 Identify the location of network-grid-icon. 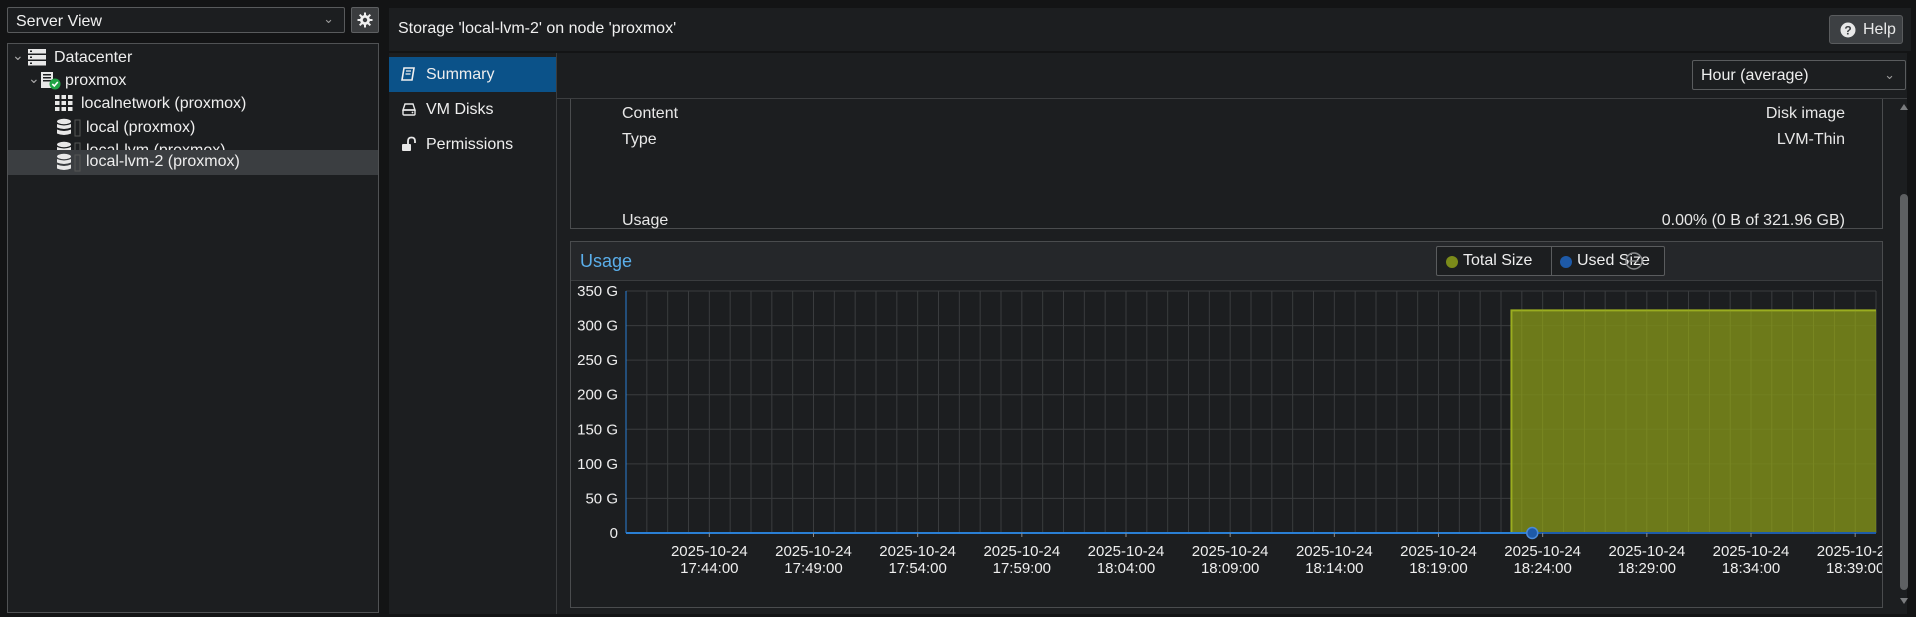
(64, 103).